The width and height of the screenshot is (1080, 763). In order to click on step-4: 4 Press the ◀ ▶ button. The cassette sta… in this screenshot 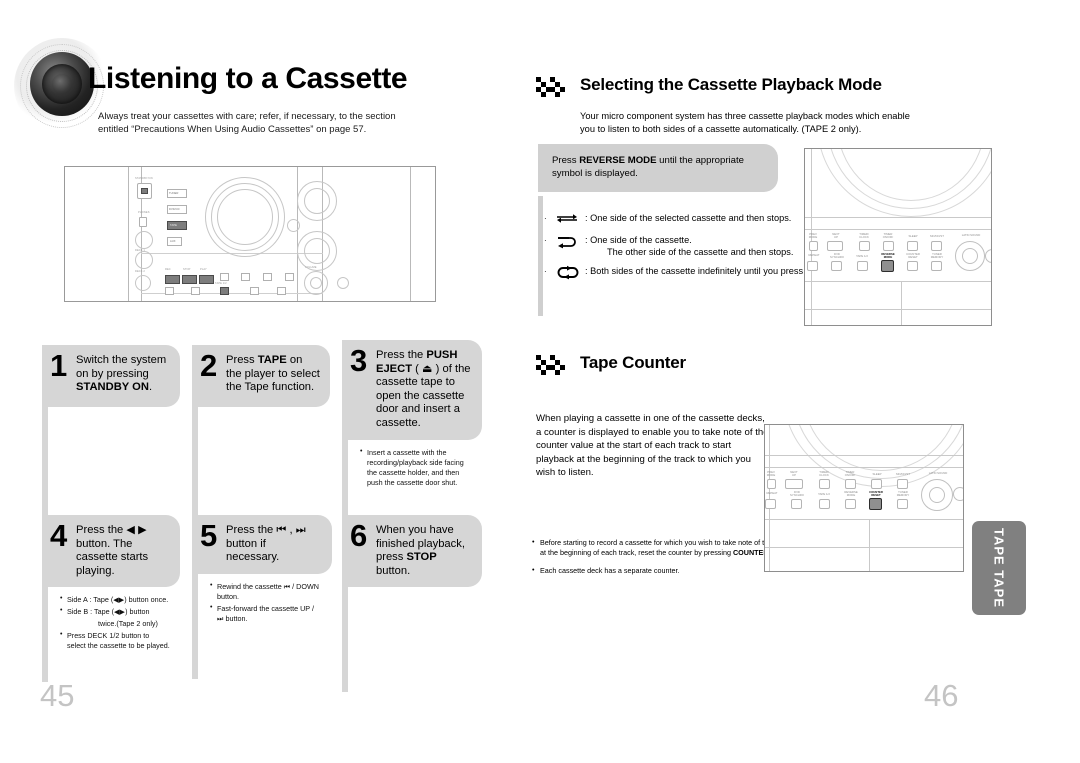, I will do `click(111, 599)`.